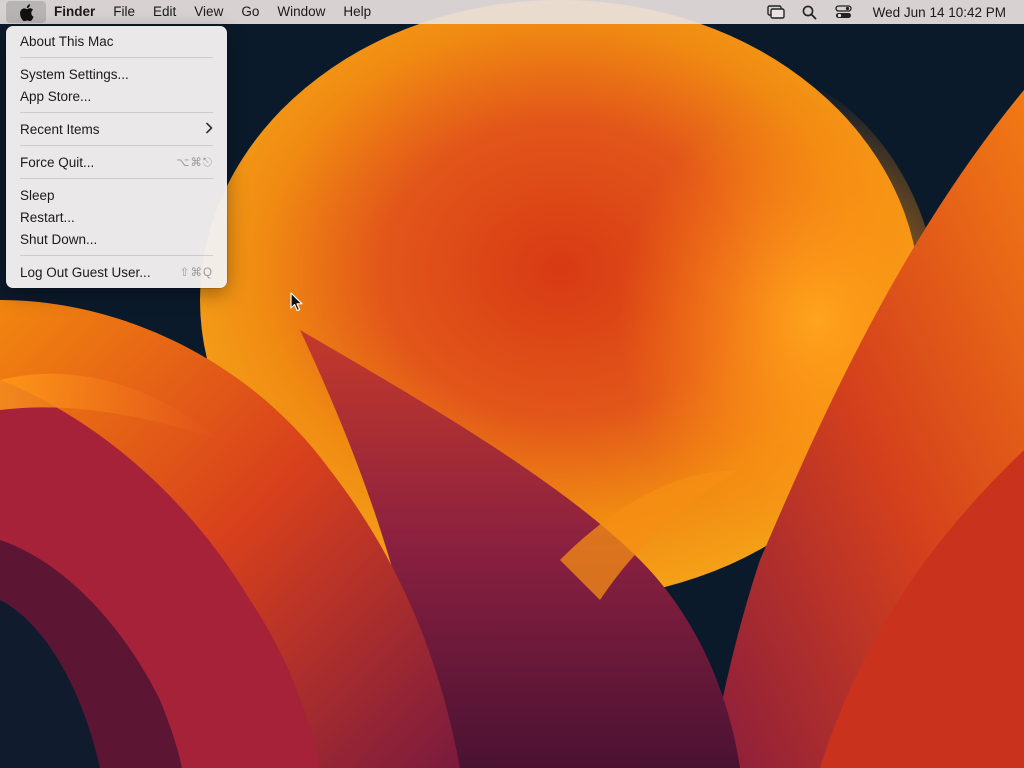 Image resolution: width=1024 pixels, height=768 pixels. Describe the element at coordinates (209, 129) in the screenshot. I see `chevron-right-icon` at that location.